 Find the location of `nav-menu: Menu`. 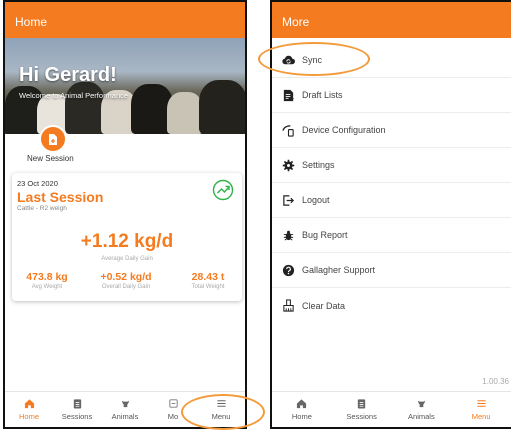

nav-menu: Menu is located at coordinates (481, 409).